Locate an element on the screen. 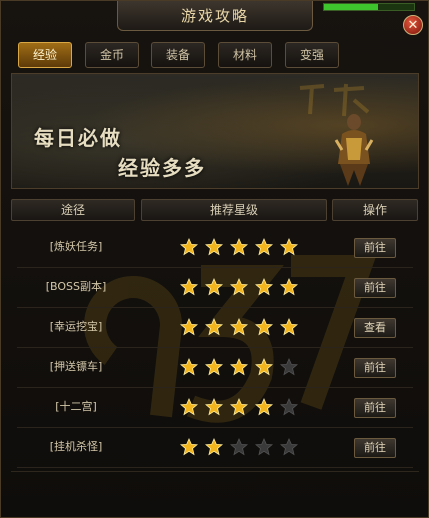  warrior-figure is located at coordinates (354, 150).